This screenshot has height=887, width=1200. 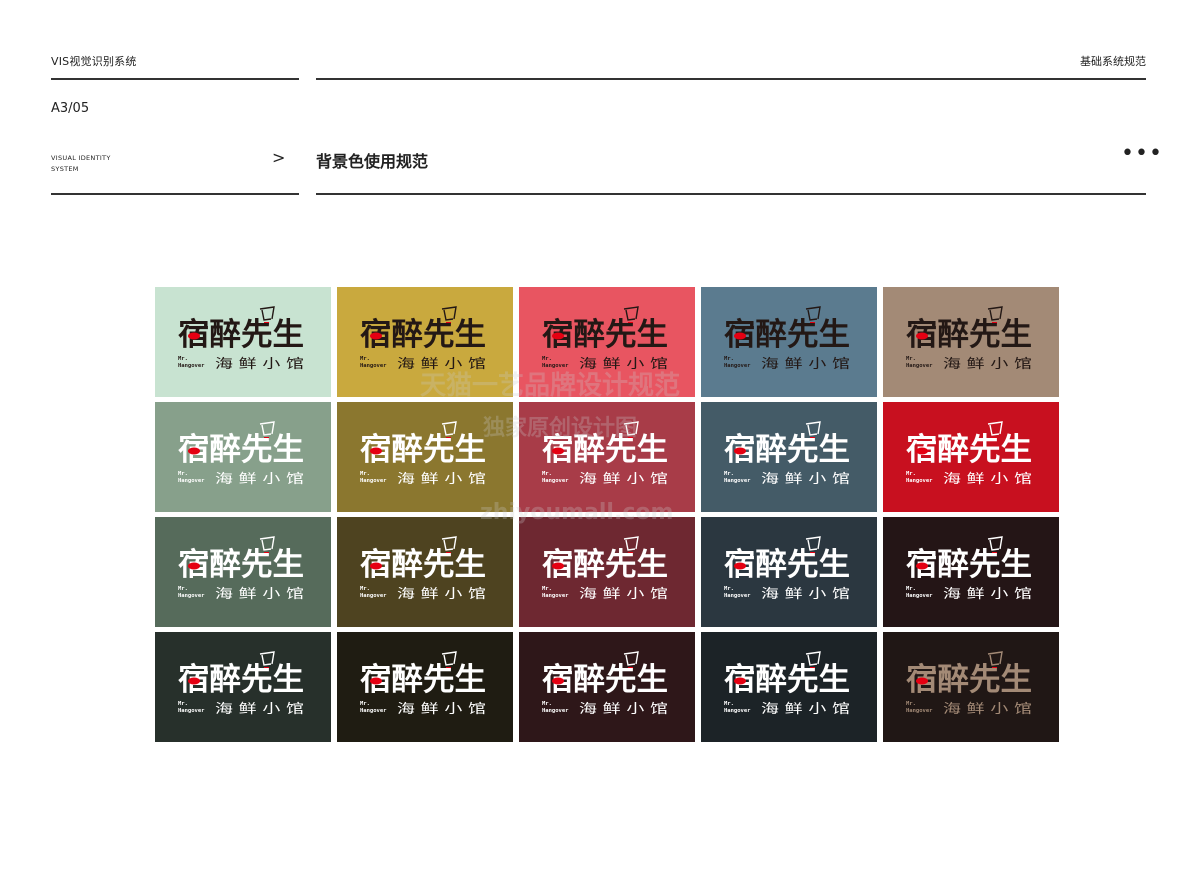 I want to click on title-rule-right, so click(x=731, y=194).